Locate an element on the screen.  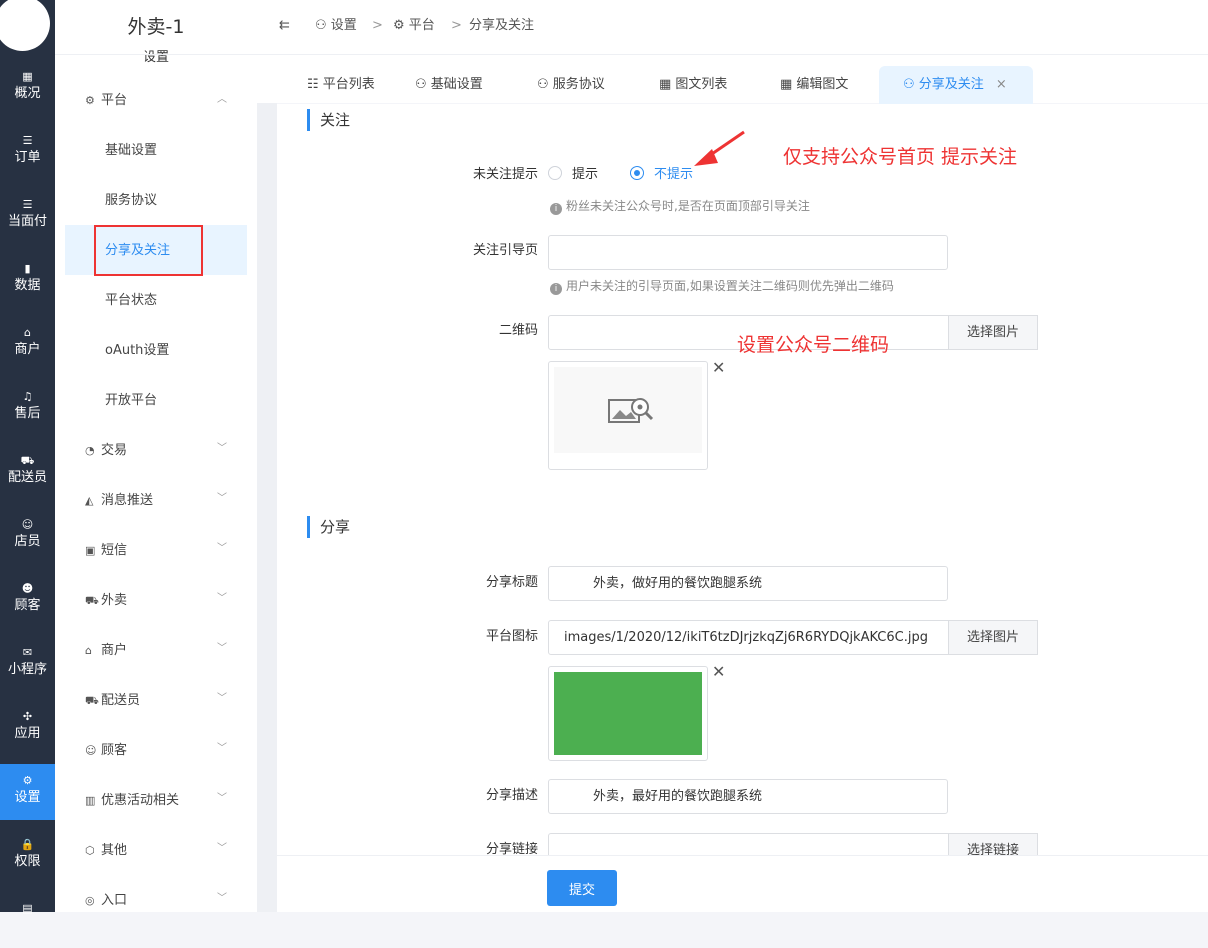
qrcode-preview is located at coordinates (628, 415).